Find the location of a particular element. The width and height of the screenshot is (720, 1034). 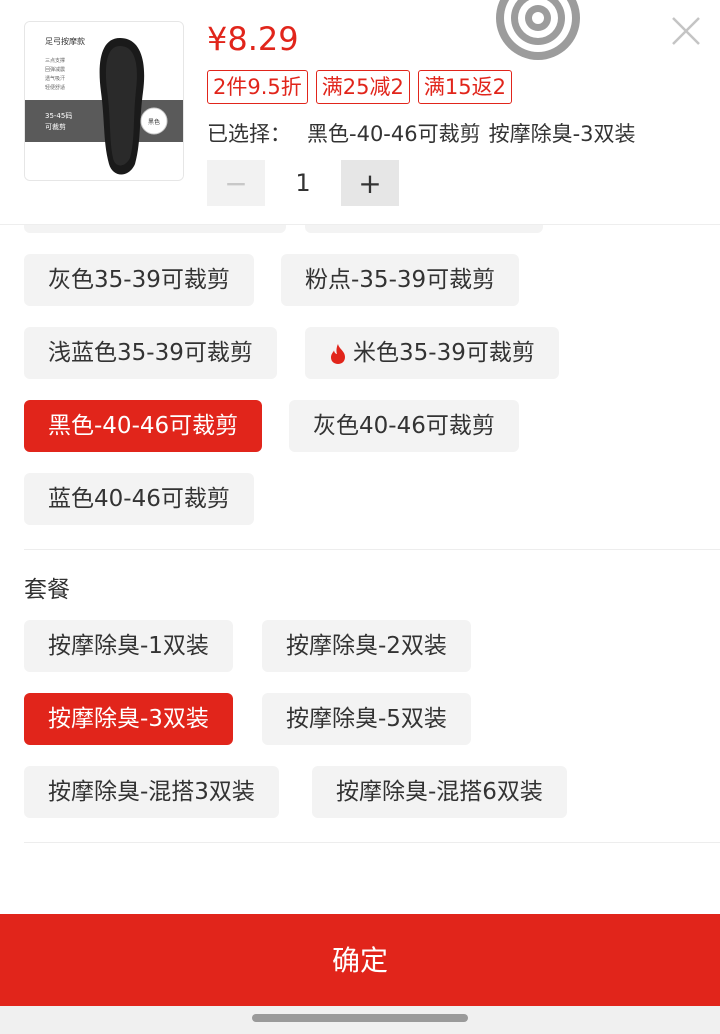

package-title: 套餐 is located at coordinates (47, 590).